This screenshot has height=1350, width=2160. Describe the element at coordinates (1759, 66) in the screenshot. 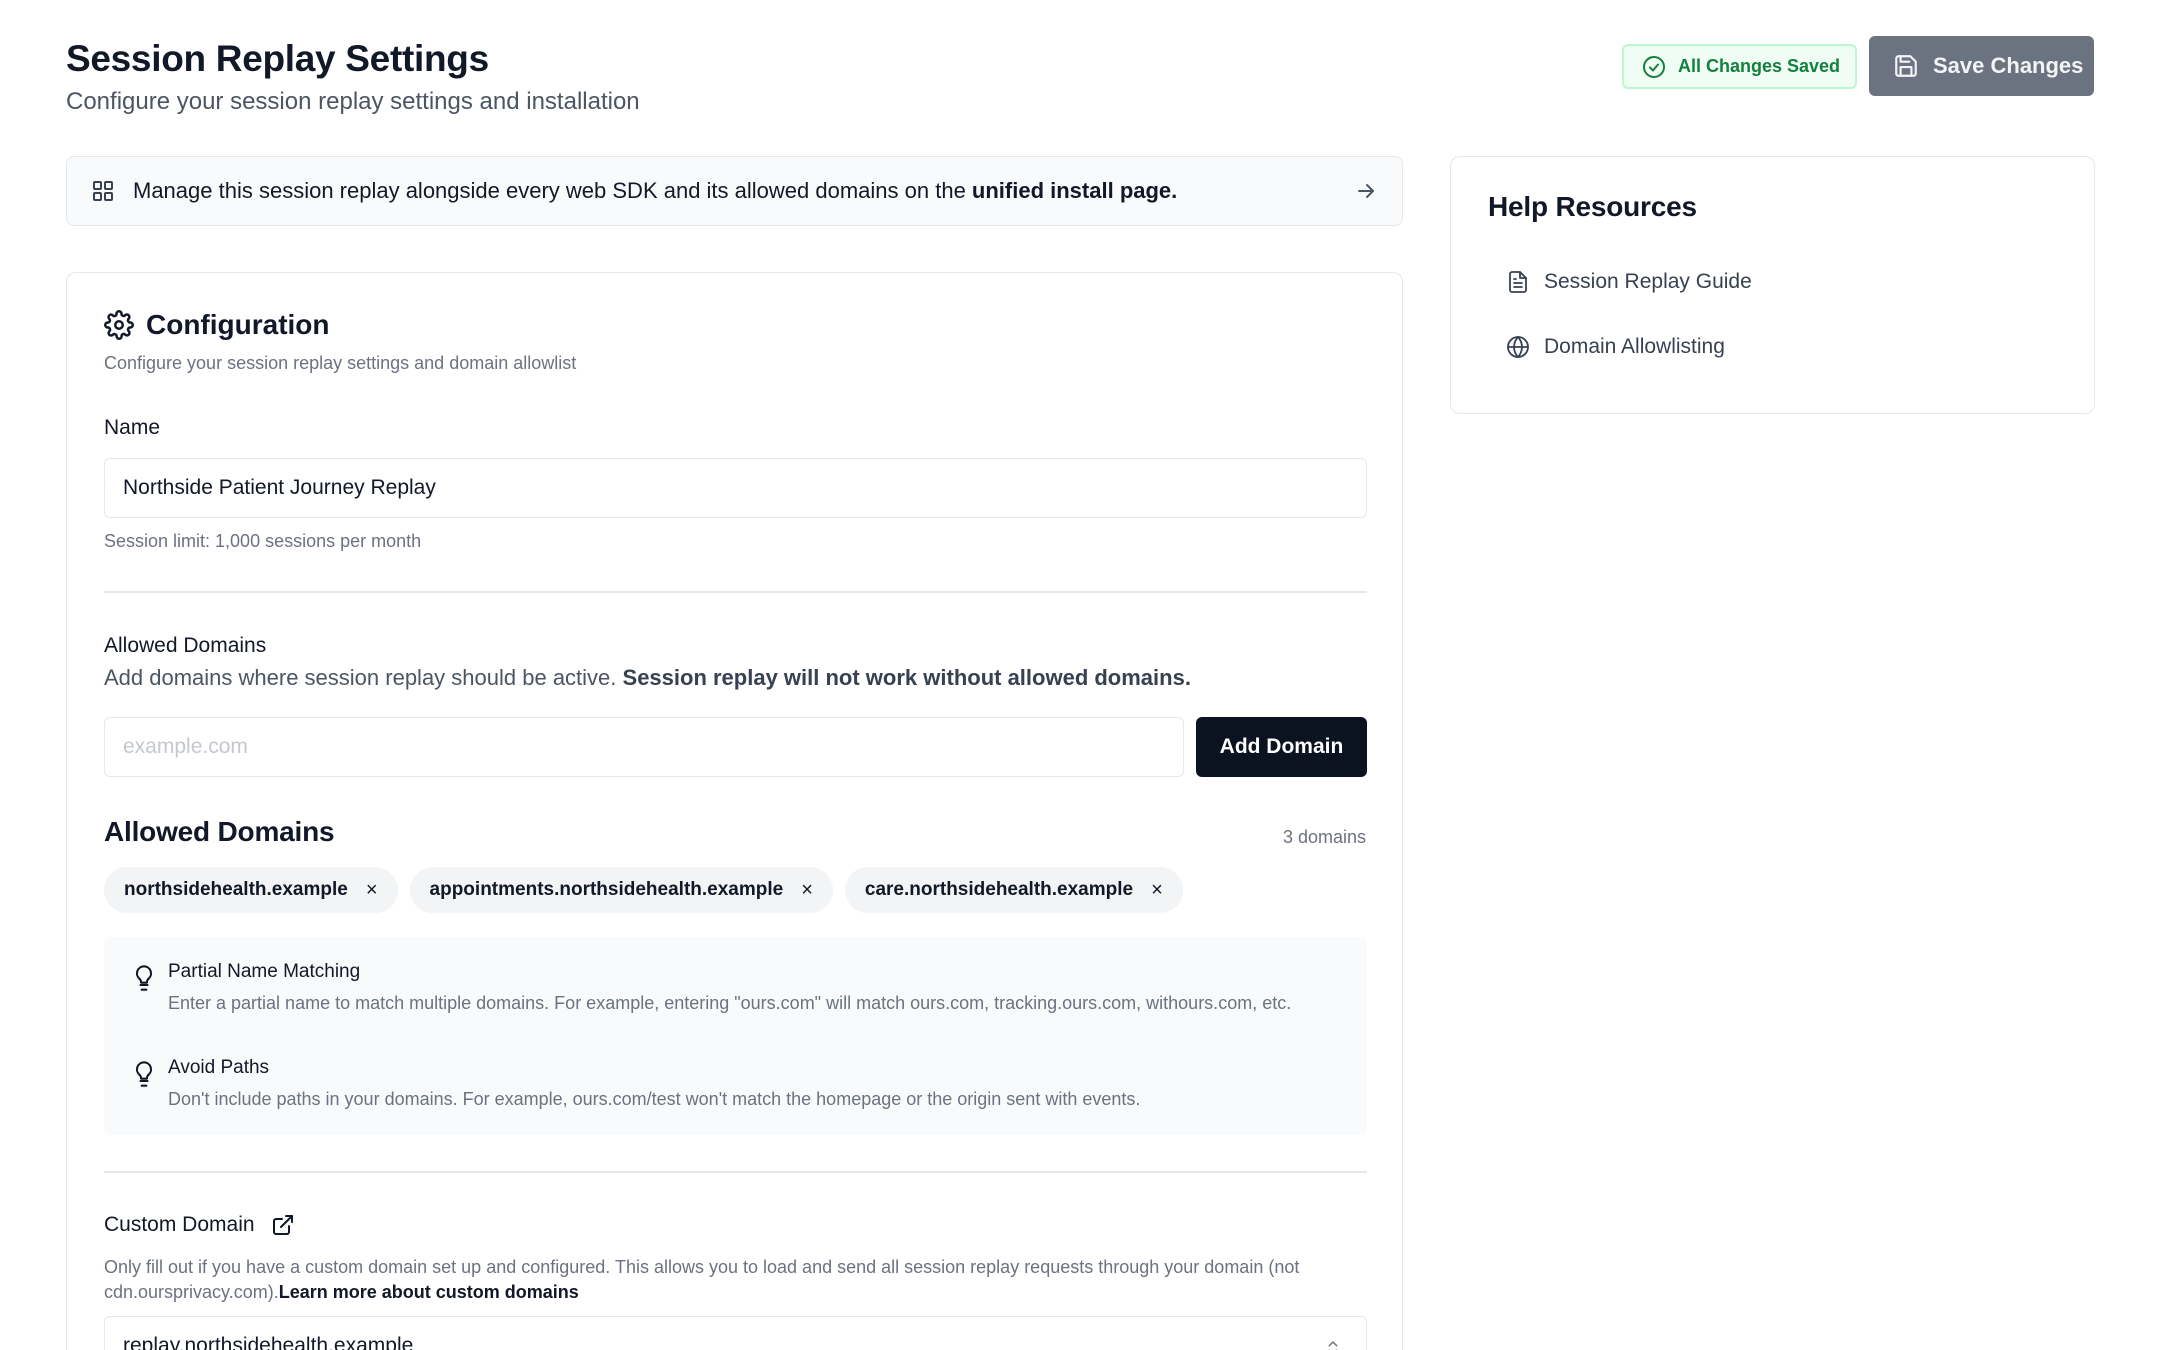

I see `saved-status-label: All Changes Saved` at that location.